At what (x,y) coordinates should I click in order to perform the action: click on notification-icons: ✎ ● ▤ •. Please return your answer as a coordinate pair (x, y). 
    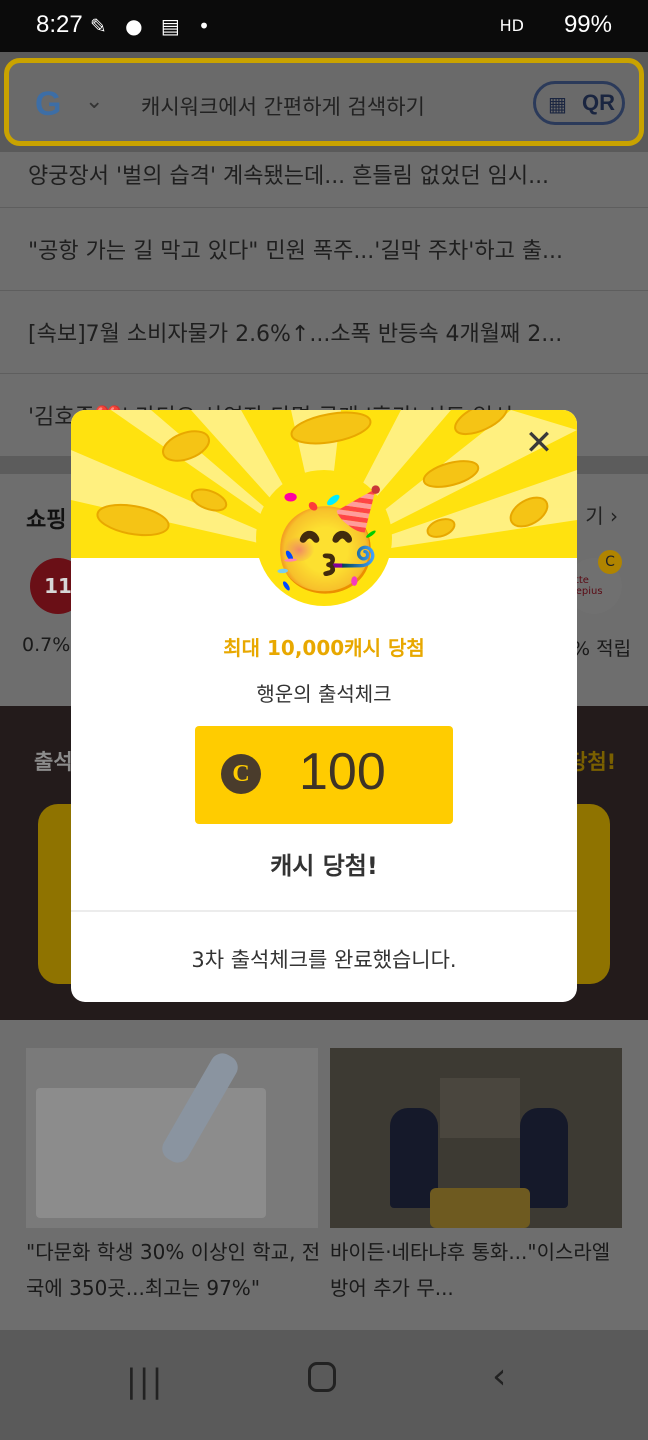
    Looking at the image, I should click on (153, 26).